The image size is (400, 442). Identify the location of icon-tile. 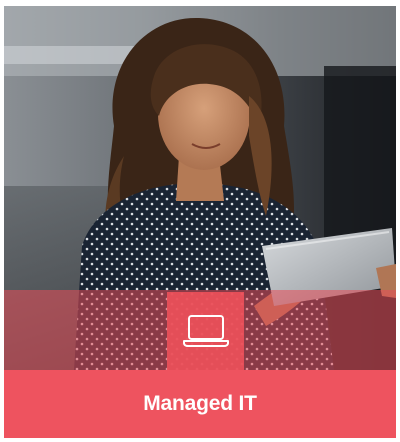
(205, 331).